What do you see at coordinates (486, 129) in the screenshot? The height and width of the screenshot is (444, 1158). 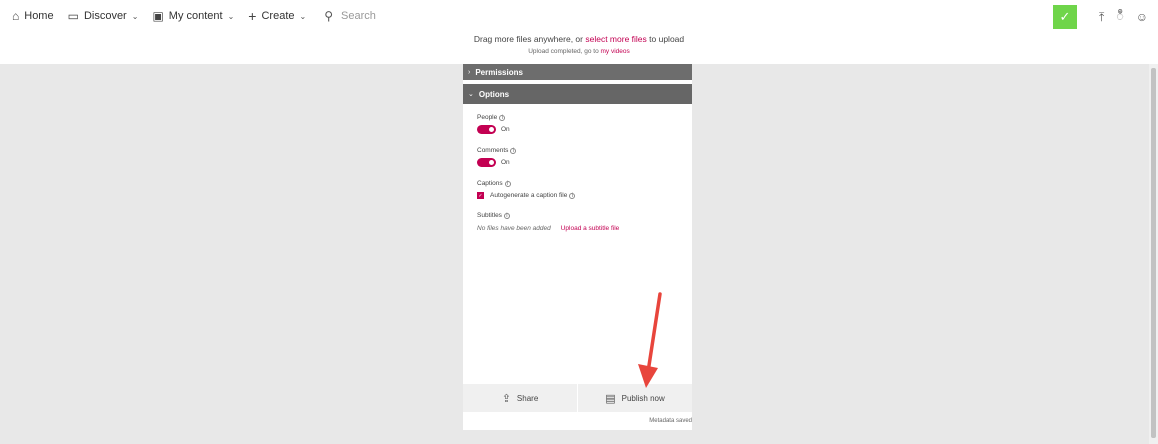 I see `people-toggle` at bounding box center [486, 129].